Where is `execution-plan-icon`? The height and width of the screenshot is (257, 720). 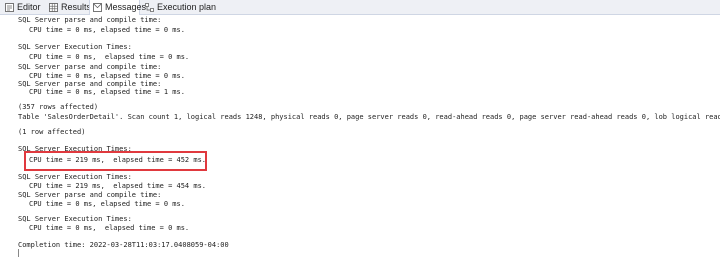 execution-plan-icon is located at coordinates (149, 7).